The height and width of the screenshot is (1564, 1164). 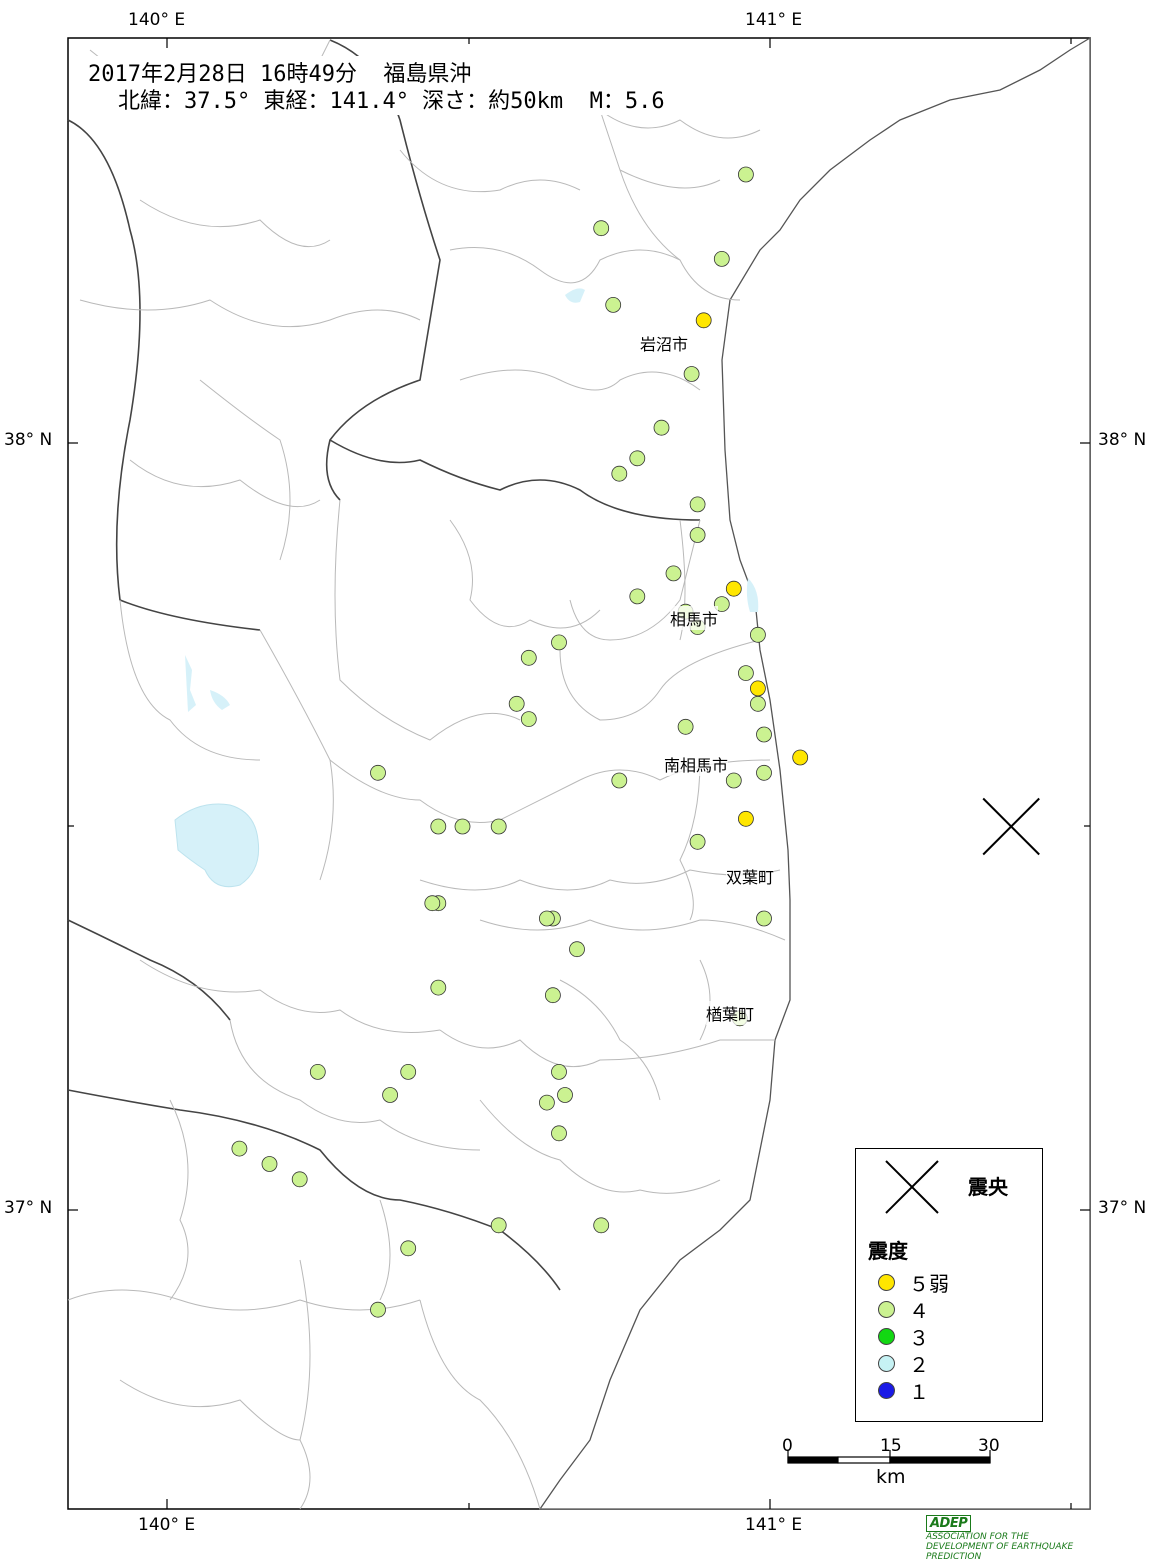 What do you see at coordinates (28, 440) in the screenshot?
I see `lat-label-left-38: 38° N` at bounding box center [28, 440].